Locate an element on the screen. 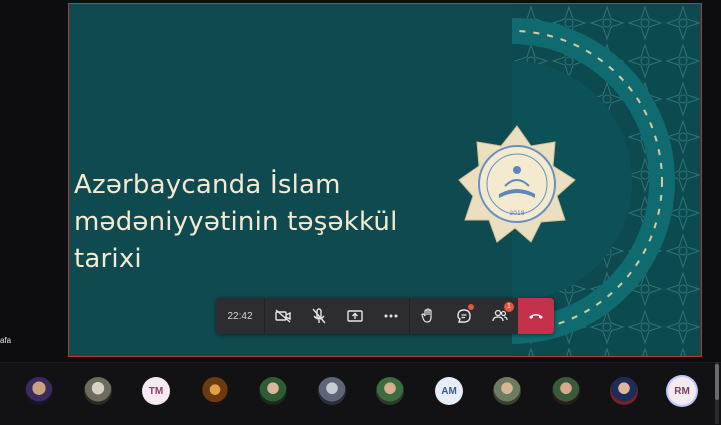 The image size is (721, 425). slide-title-line-2: mədəniyyətinin təşəkkül is located at coordinates (236, 222).